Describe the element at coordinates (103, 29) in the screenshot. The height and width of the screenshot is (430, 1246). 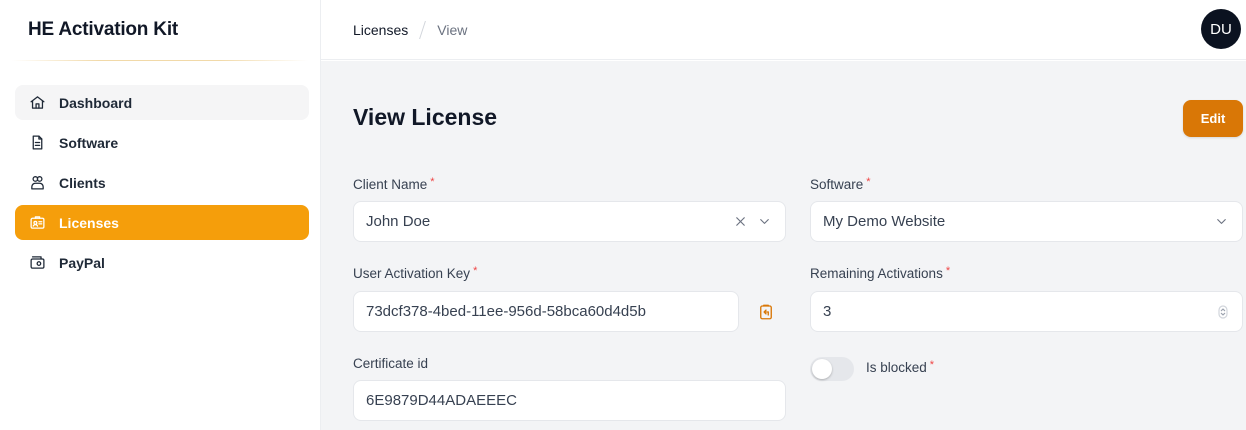
I see `app-title: HE Activation Kit` at that location.